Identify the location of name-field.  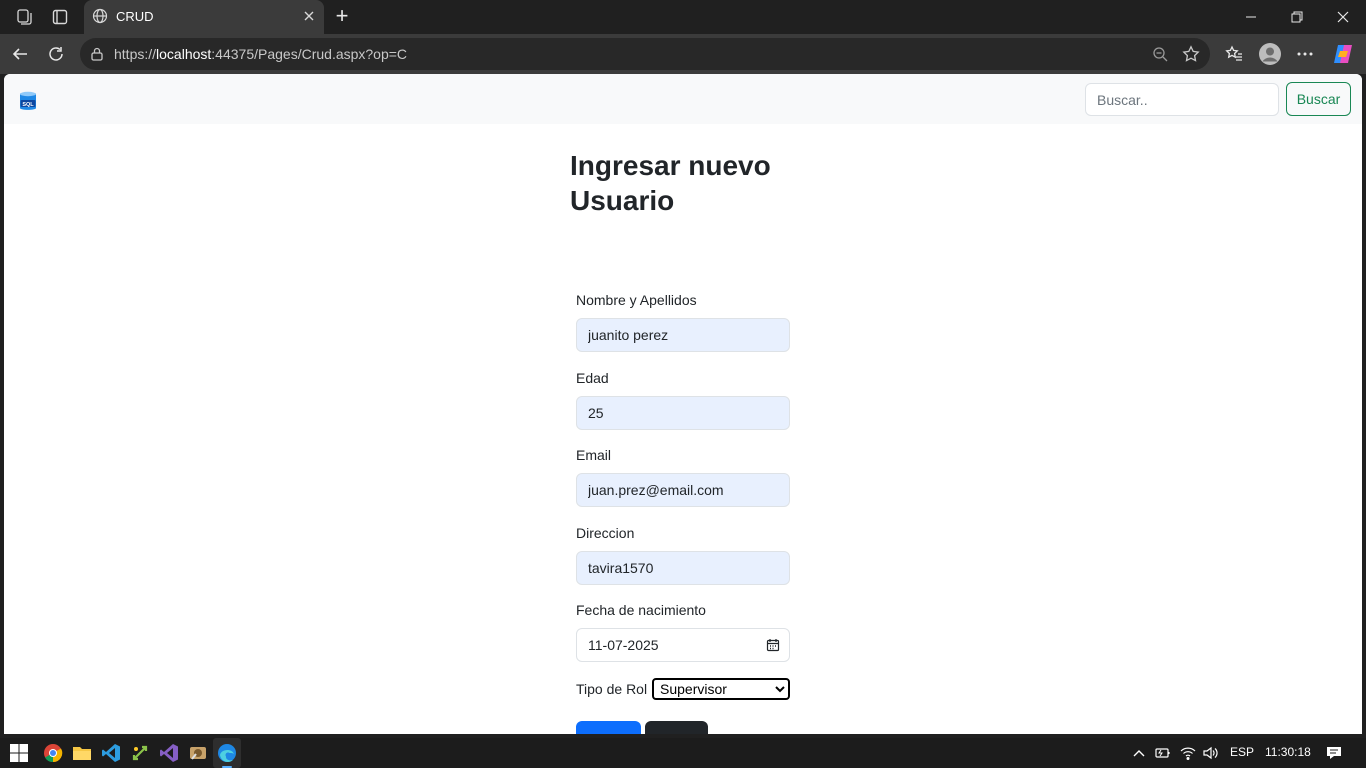
(683, 335).